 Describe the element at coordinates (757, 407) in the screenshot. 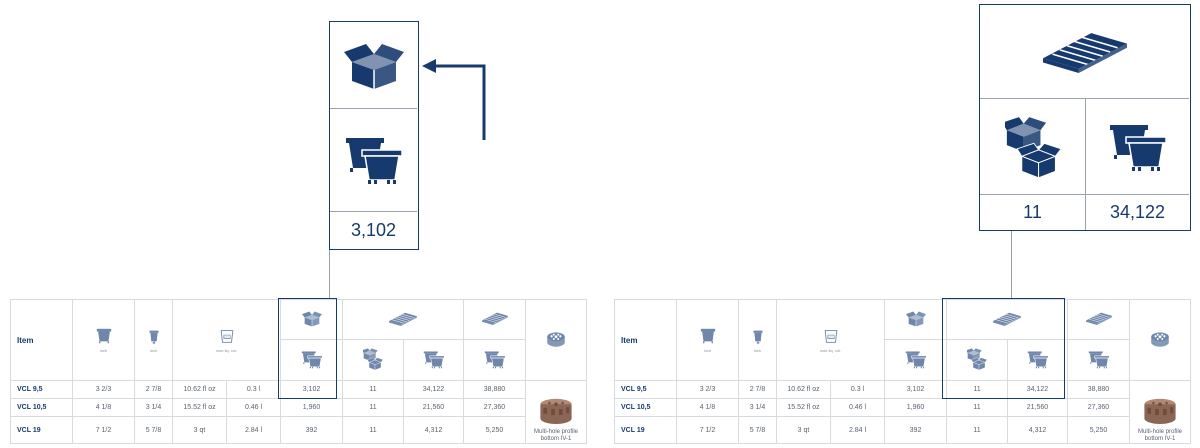

I see `row-height: 3 1/4` at that location.